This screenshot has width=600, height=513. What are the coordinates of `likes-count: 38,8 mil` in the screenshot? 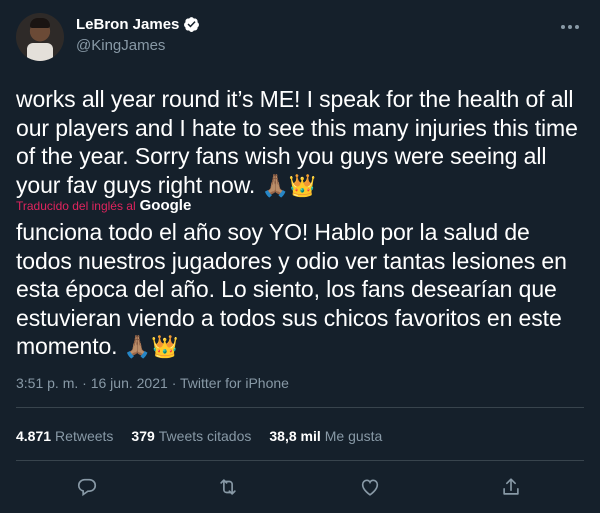 It's located at (295, 436).